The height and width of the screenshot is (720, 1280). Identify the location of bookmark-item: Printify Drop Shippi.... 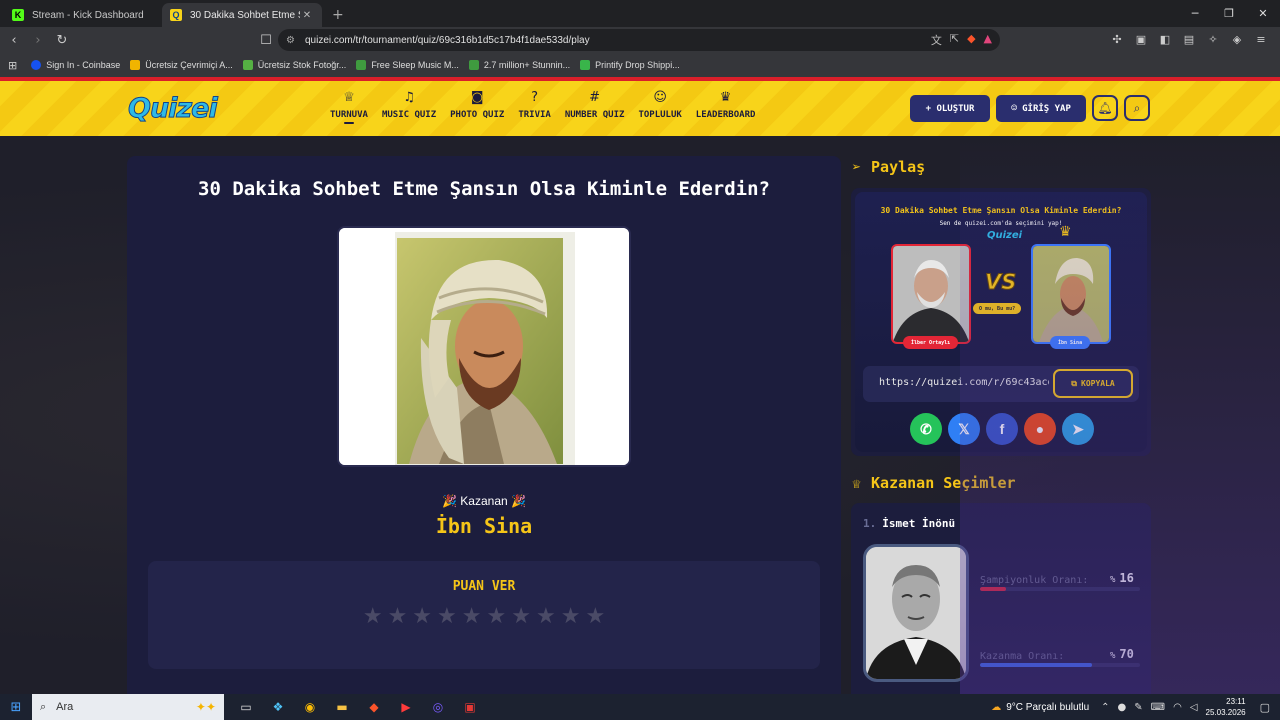
(630, 65).